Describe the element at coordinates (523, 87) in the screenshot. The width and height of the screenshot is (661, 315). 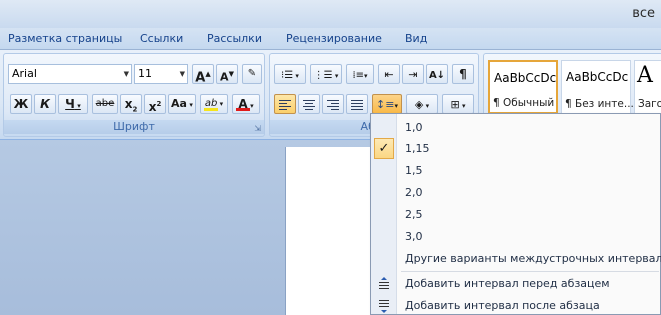
I see `style-normal: AaBbCcDc ¶ Обычный` at that location.